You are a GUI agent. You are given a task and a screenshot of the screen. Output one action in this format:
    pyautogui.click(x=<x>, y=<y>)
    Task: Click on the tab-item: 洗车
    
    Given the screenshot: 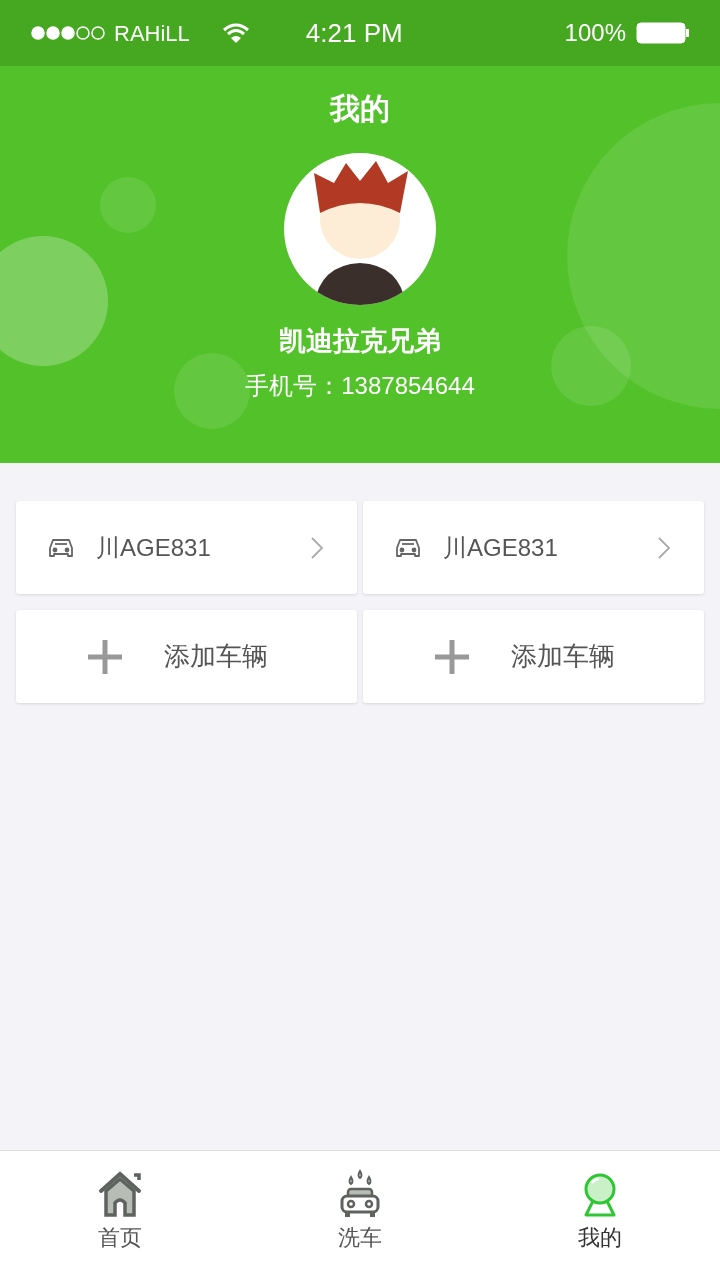 What is the action you would take?
    pyautogui.click(x=360, y=1215)
    